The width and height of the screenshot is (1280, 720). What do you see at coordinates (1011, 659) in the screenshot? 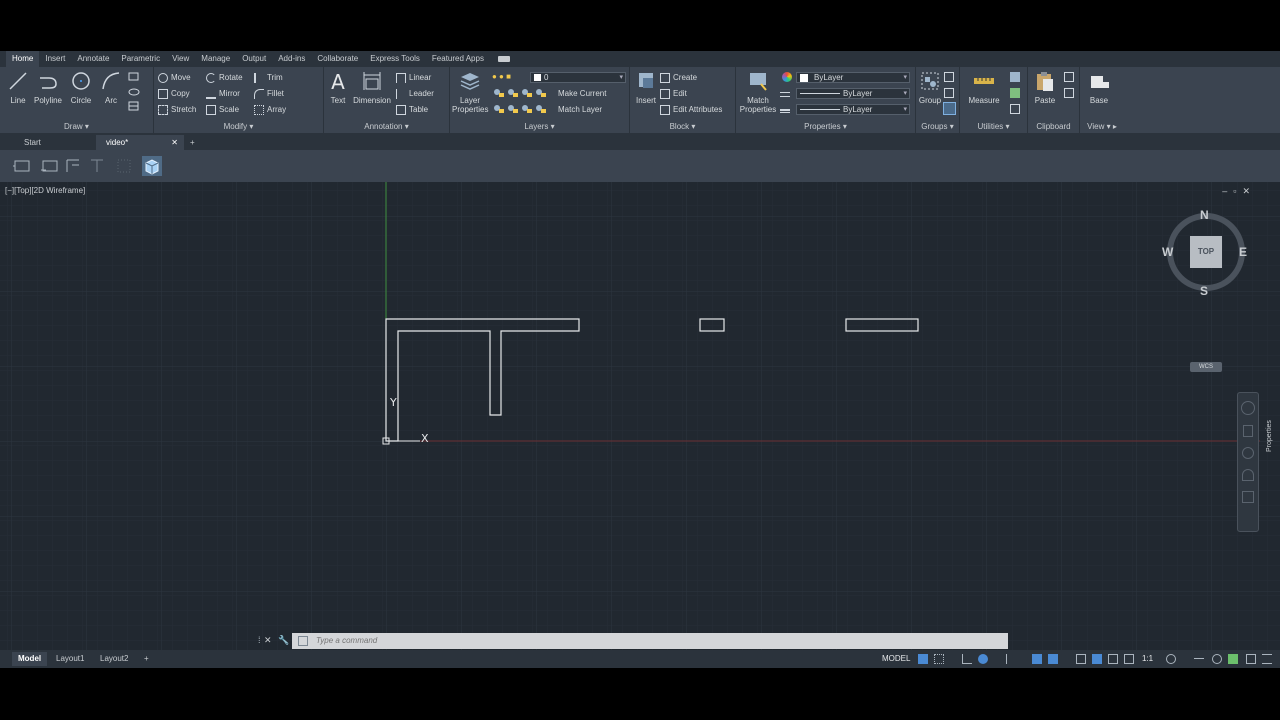
I see `isodraft-icon` at bounding box center [1011, 659].